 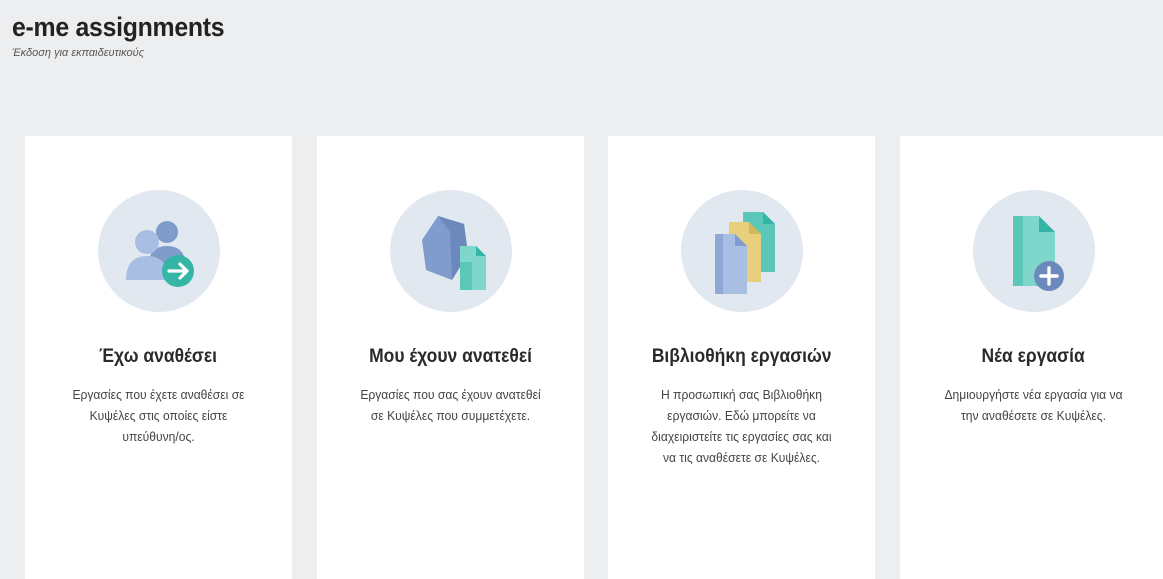 I want to click on assigned-users-arrow-icon, so click(x=158, y=251).